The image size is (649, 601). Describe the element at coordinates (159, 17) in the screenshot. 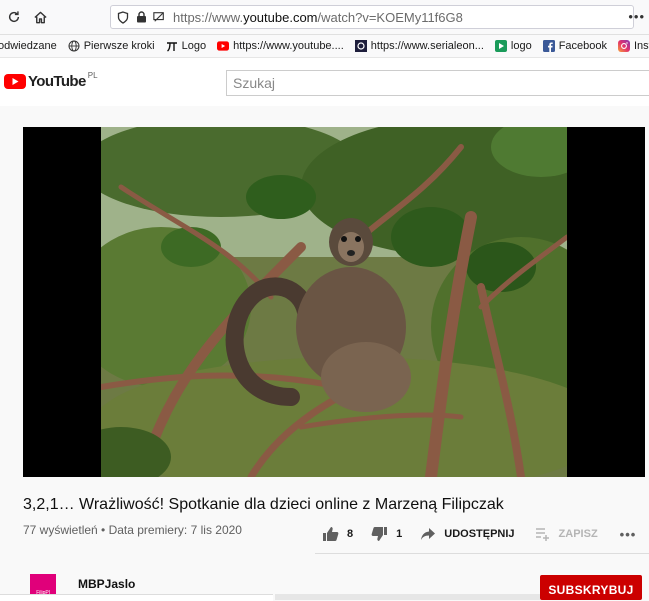

I see `permissions-icon` at that location.